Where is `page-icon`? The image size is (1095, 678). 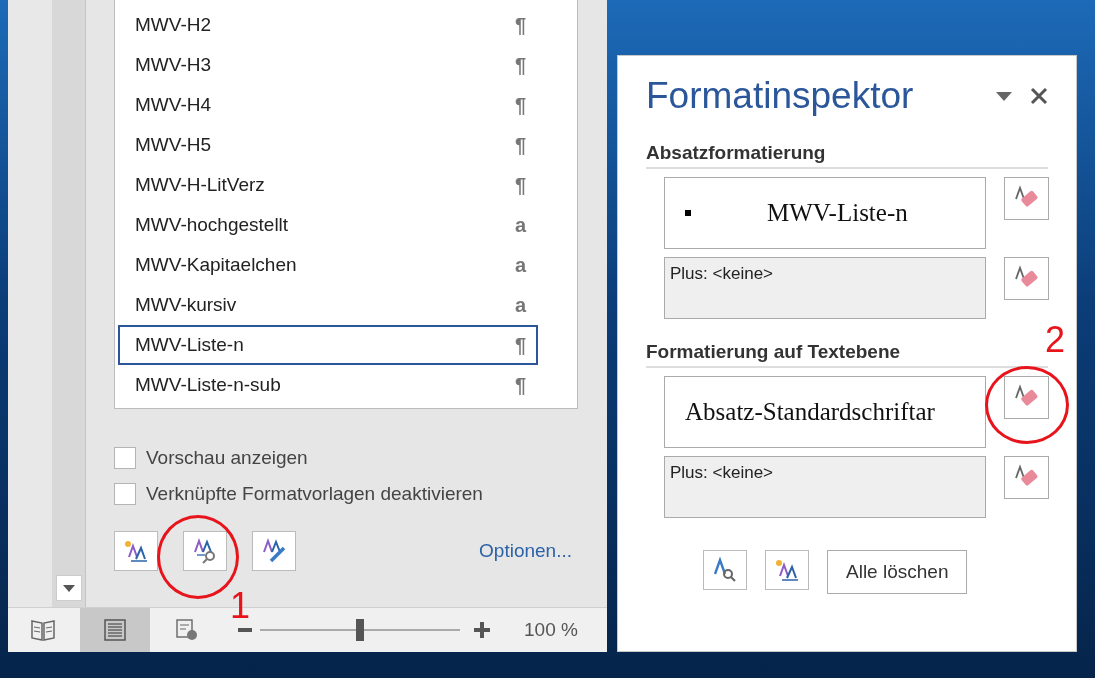 page-icon is located at coordinates (115, 630).